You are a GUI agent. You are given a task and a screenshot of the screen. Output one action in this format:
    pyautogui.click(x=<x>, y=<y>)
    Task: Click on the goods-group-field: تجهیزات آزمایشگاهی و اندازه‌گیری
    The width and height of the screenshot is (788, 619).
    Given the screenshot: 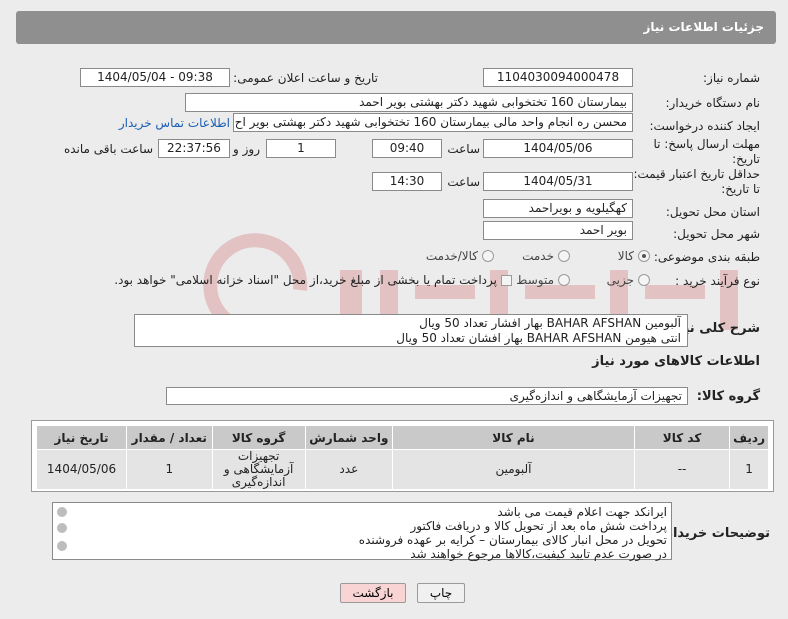 What is the action you would take?
    pyautogui.click(x=427, y=396)
    